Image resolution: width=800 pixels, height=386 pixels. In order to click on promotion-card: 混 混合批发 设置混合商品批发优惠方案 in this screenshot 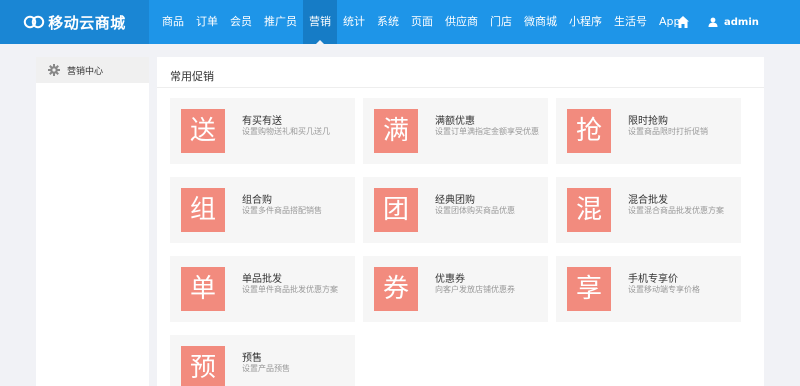, I will do `click(648, 210)`.